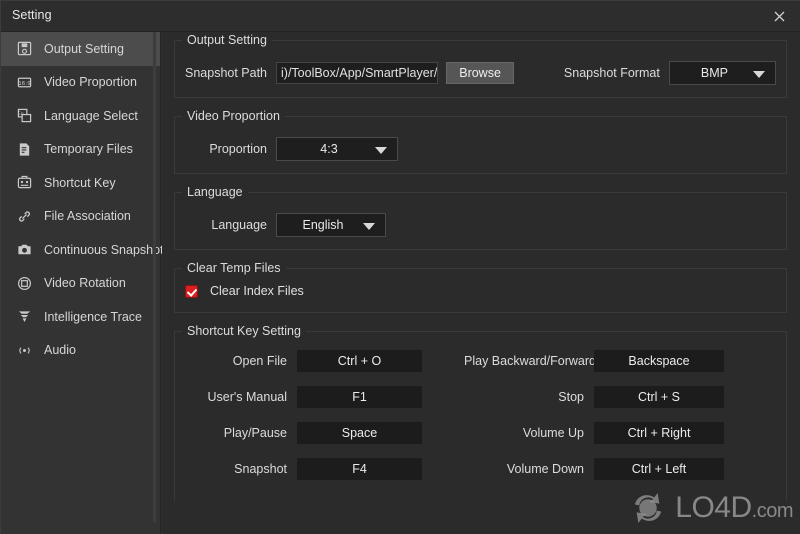 The height and width of the screenshot is (534, 800). Describe the element at coordinates (480, 287) in the screenshot. I see `clear-temp-files-group: Clear Temp Files Clear Index Files` at that location.